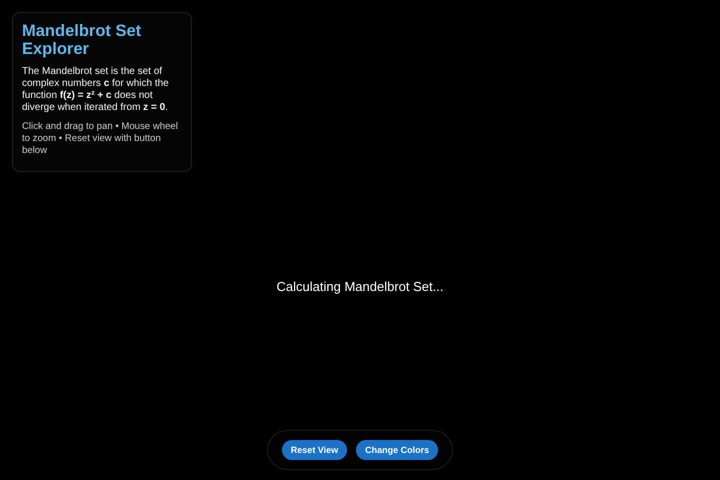 This screenshot has height=480, width=720. What do you see at coordinates (100, 139) in the screenshot?
I see `hint-text: Click and drag to pan • Mouse wheel to zoom • Reset view with button below` at bounding box center [100, 139].